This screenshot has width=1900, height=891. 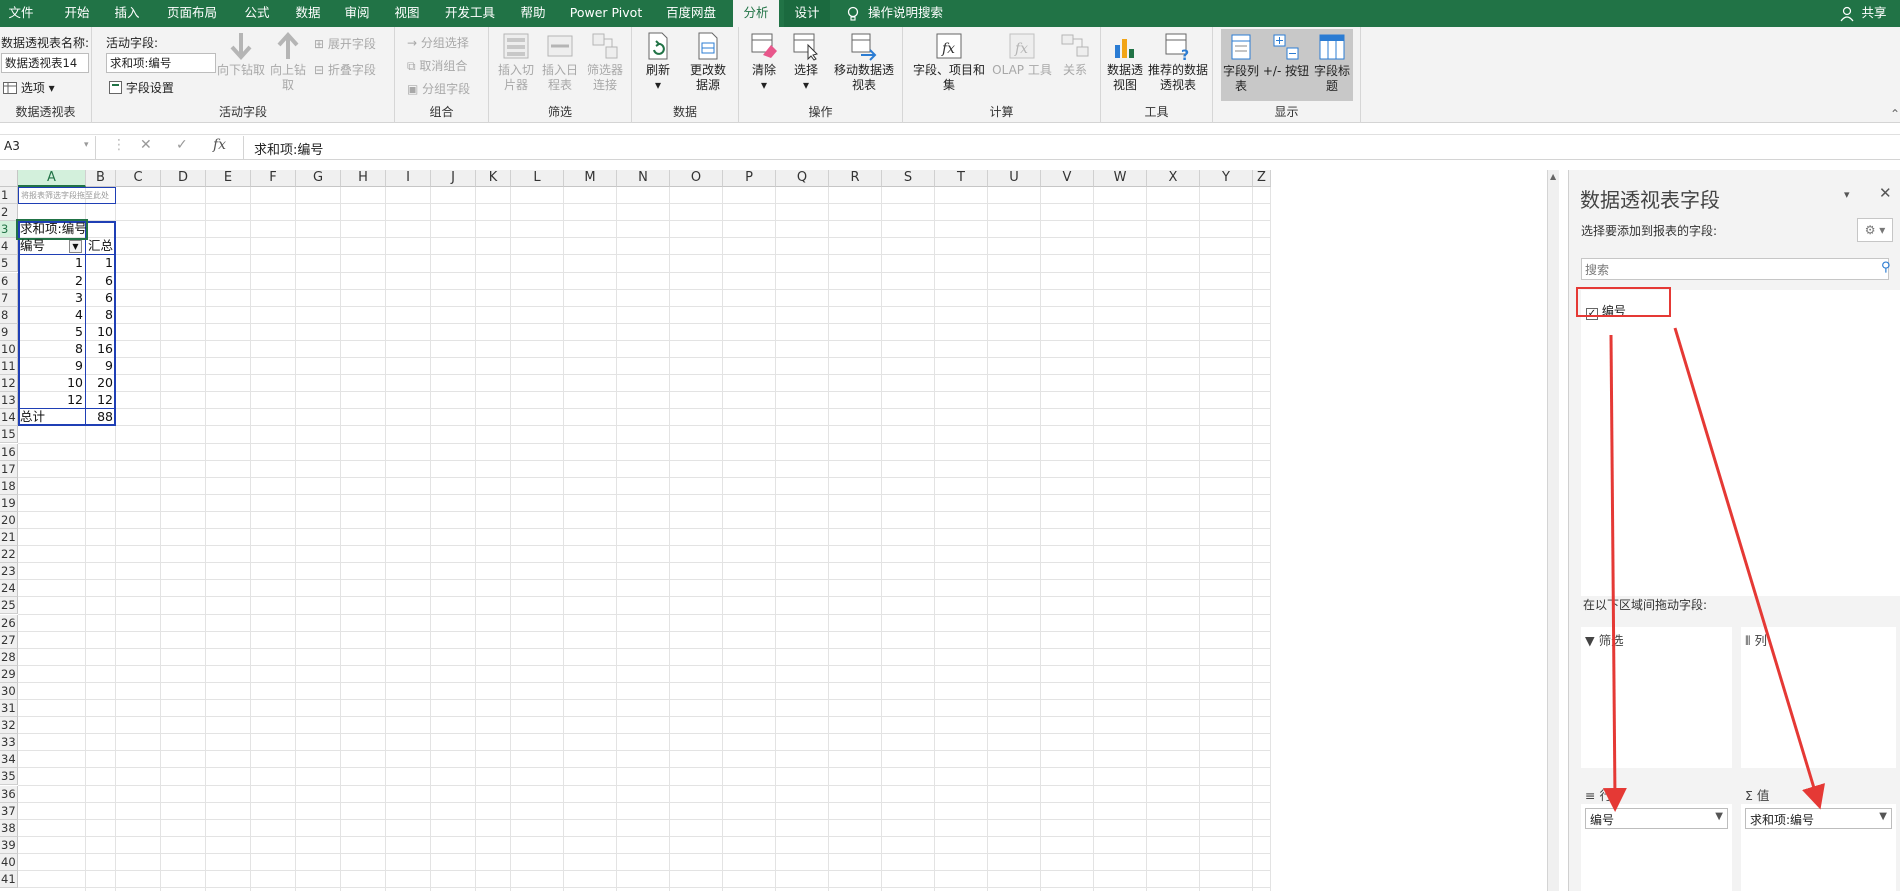 I want to click on scroll-up-icon: ▲, so click(x=1553, y=176).